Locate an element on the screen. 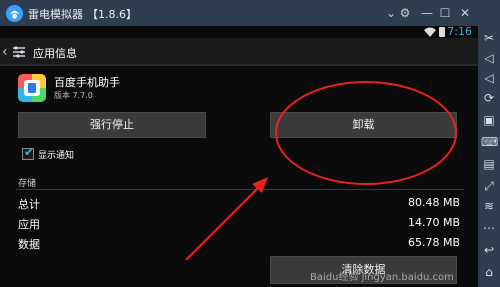 This screenshot has width=500, height=287. show-notifications-checkbox: ✔ is located at coordinates (28, 152).